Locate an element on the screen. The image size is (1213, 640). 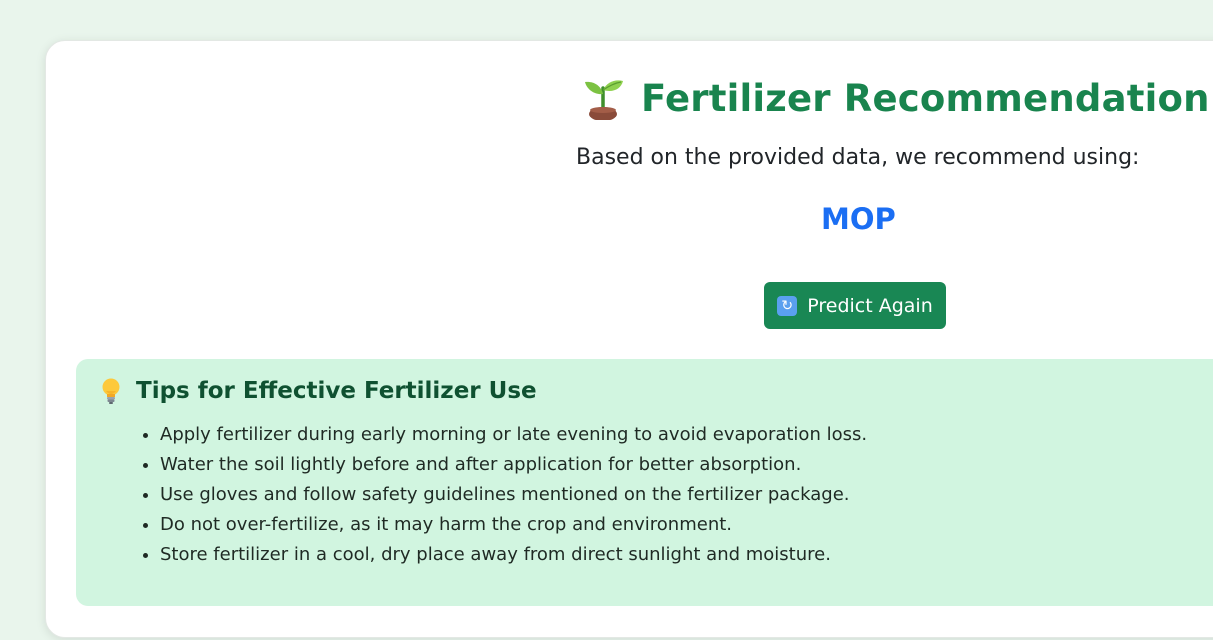
seedling-icon is located at coordinates (604, 100).